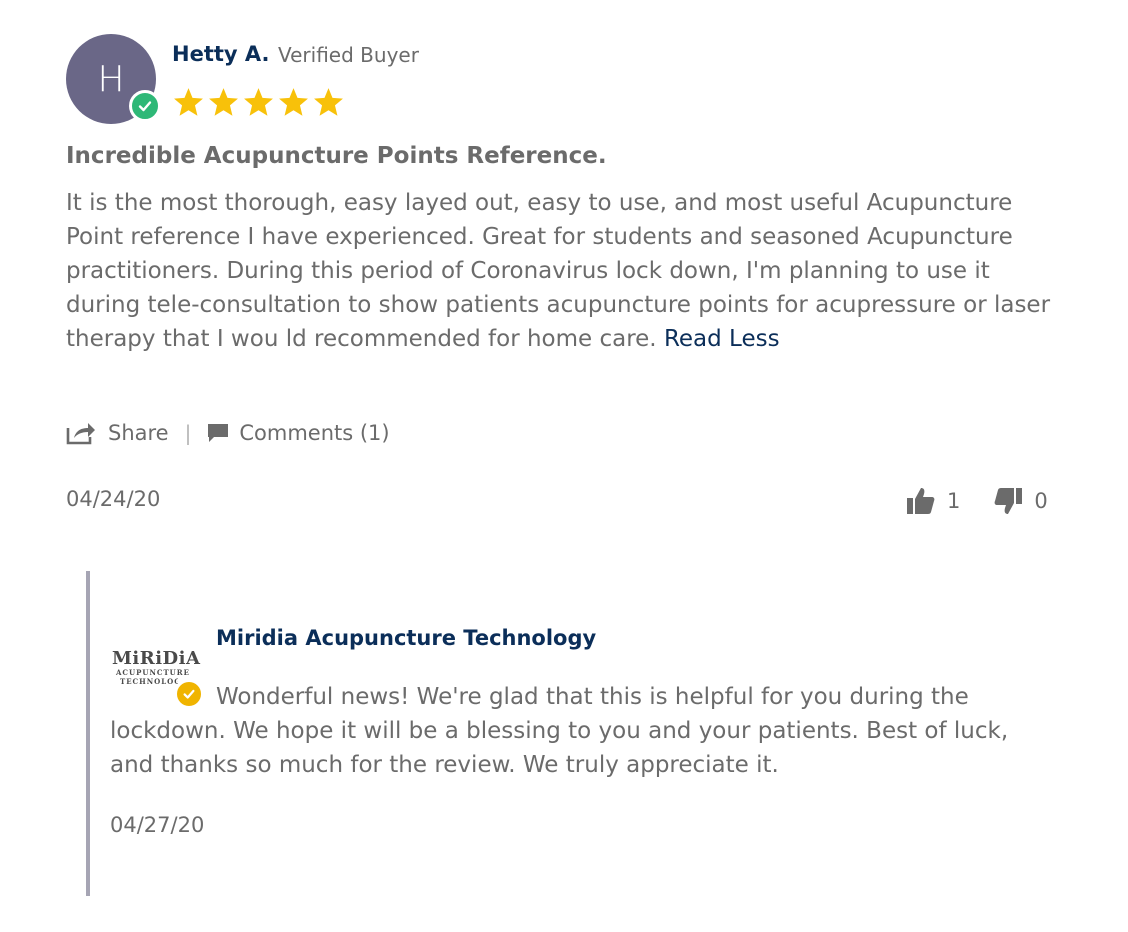 The height and width of the screenshot is (932, 1128). What do you see at coordinates (138, 433) in the screenshot?
I see `share-label: Share` at bounding box center [138, 433].